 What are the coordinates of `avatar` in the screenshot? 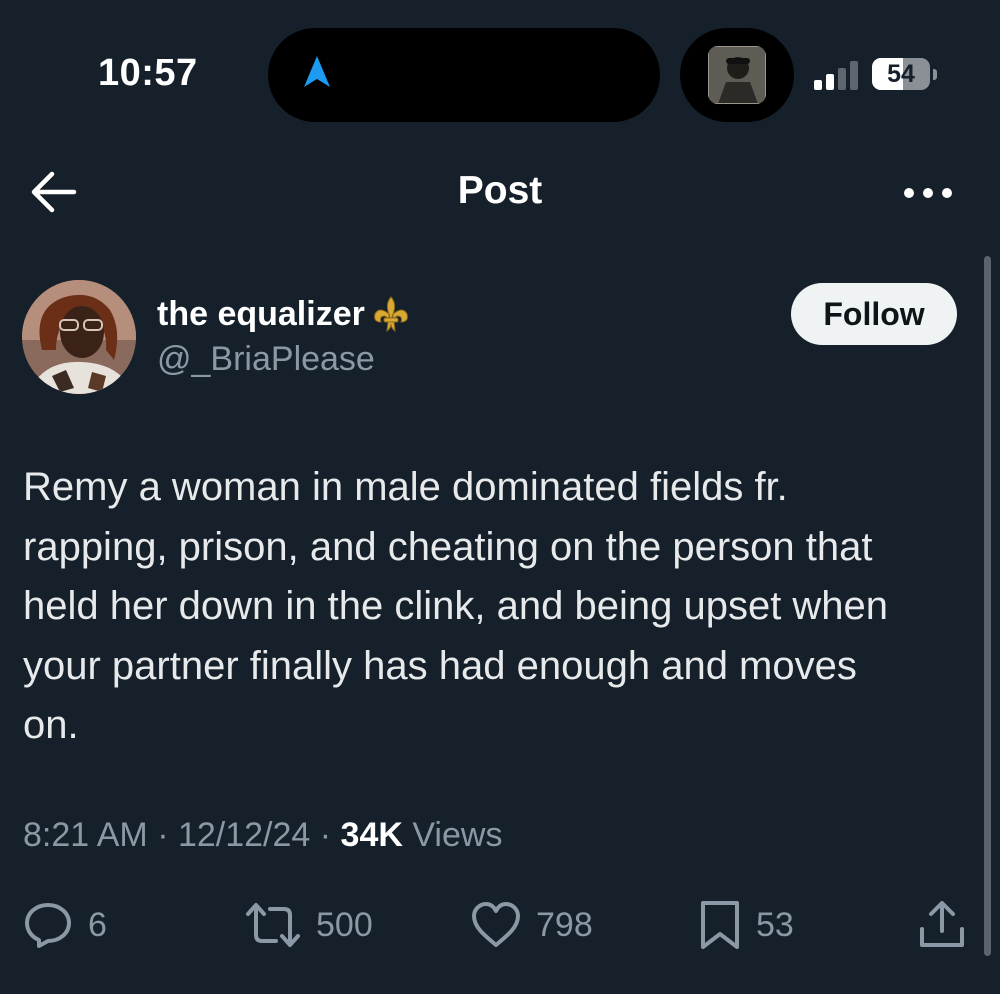 It's located at (79, 337).